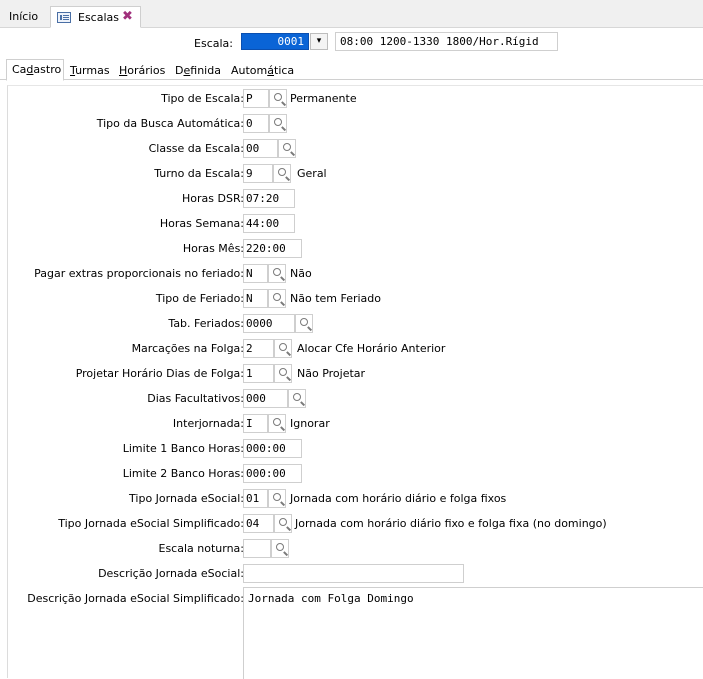  What do you see at coordinates (446, 41) in the screenshot?
I see `escala-description: 08:00 1200-1330 1800/Hor.Rígid` at bounding box center [446, 41].